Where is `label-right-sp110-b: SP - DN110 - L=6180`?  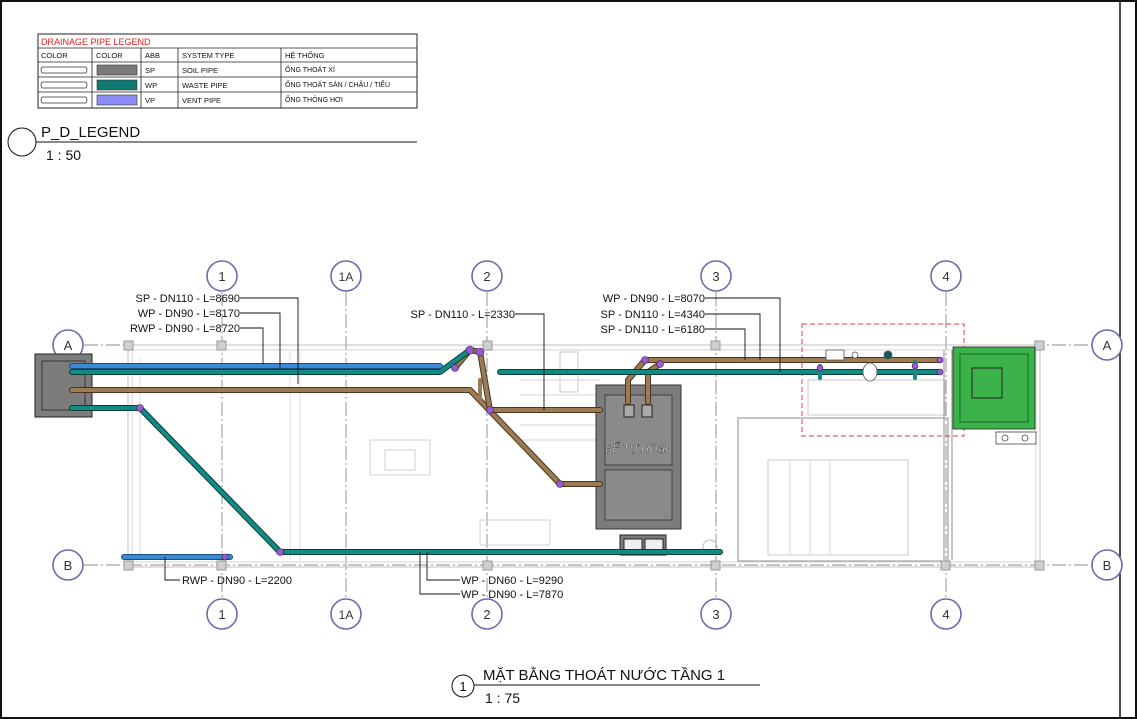
label-right-sp110-b: SP - DN110 - L=6180 is located at coordinates (653, 330).